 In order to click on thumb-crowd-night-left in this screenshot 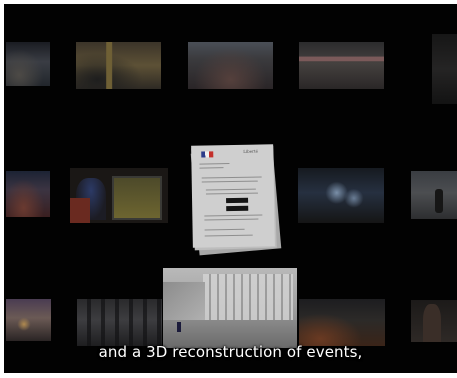, I will do `click(28, 194)`.